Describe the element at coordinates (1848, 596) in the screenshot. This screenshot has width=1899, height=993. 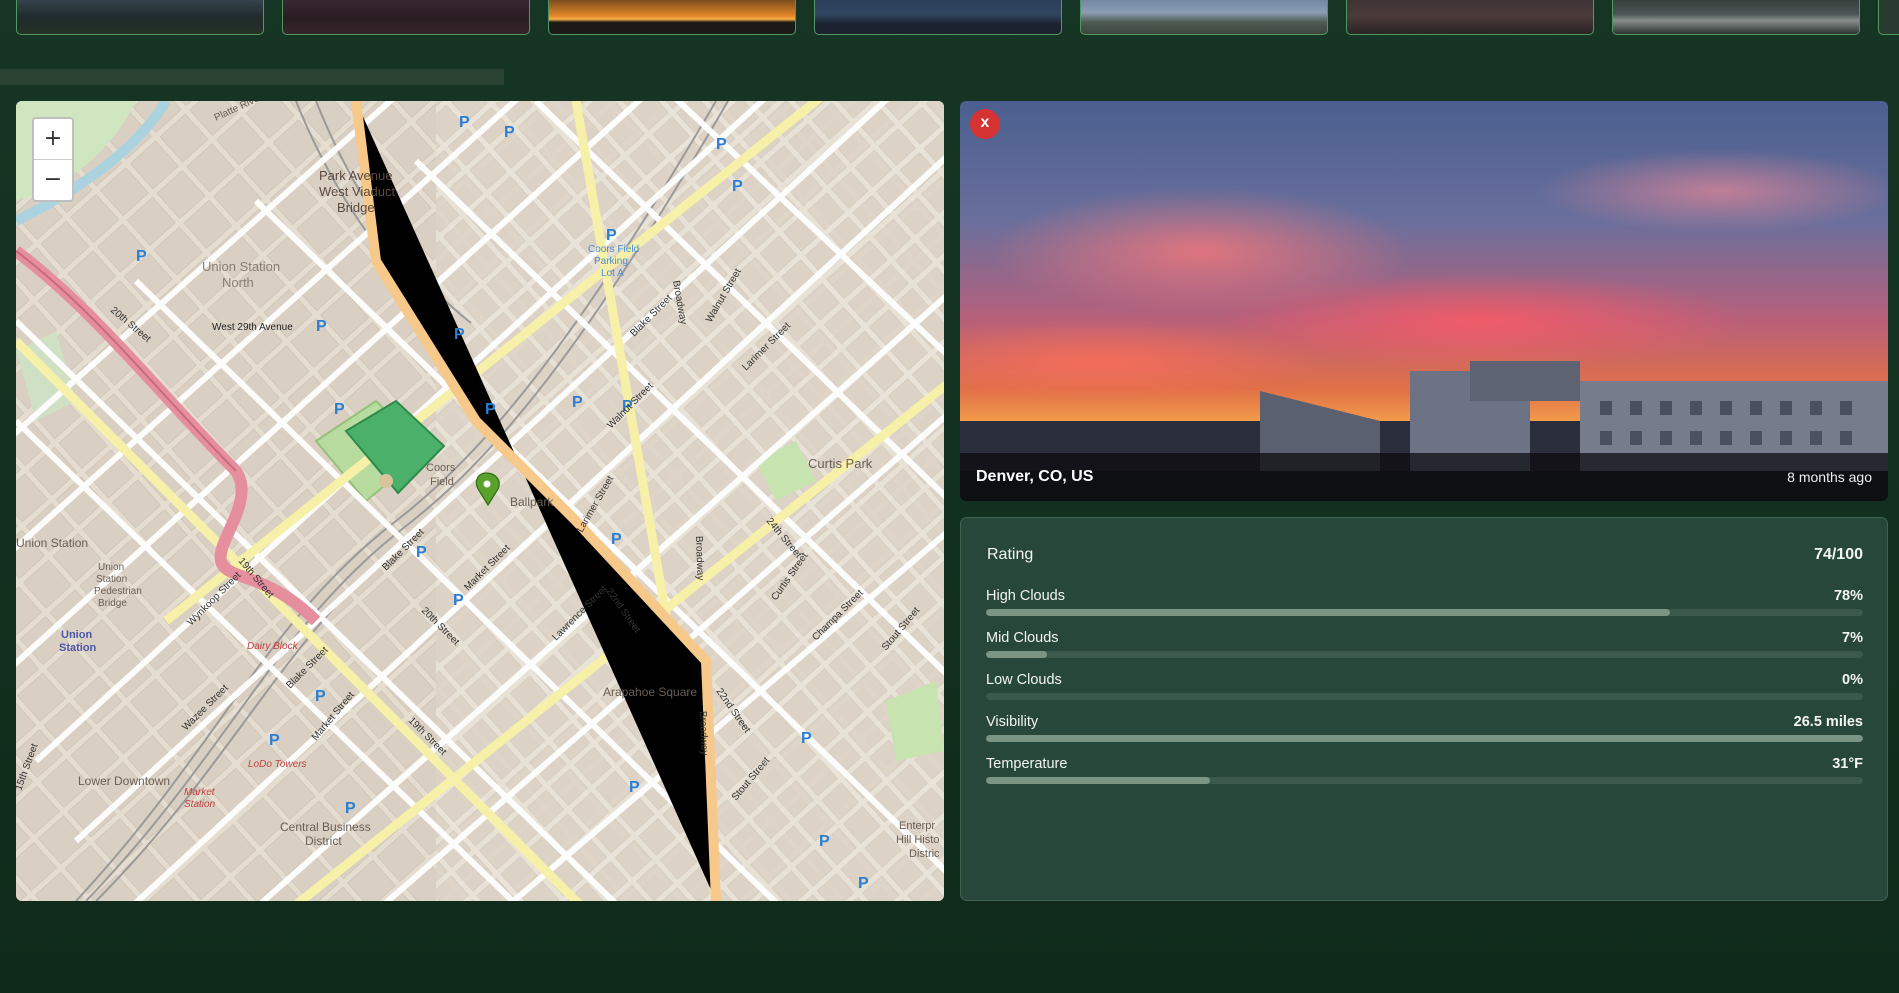
I see `stat-value: 78%` at that location.